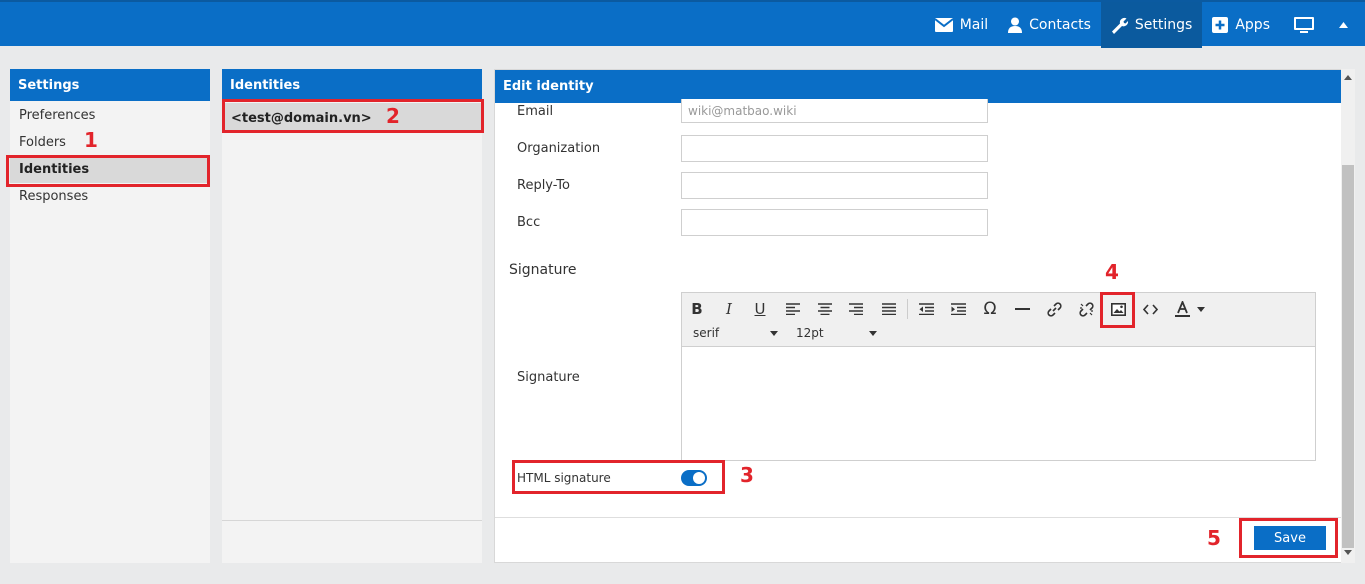  What do you see at coordinates (1304, 24) in the screenshot?
I see `monitor-icon` at bounding box center [1304, 24].